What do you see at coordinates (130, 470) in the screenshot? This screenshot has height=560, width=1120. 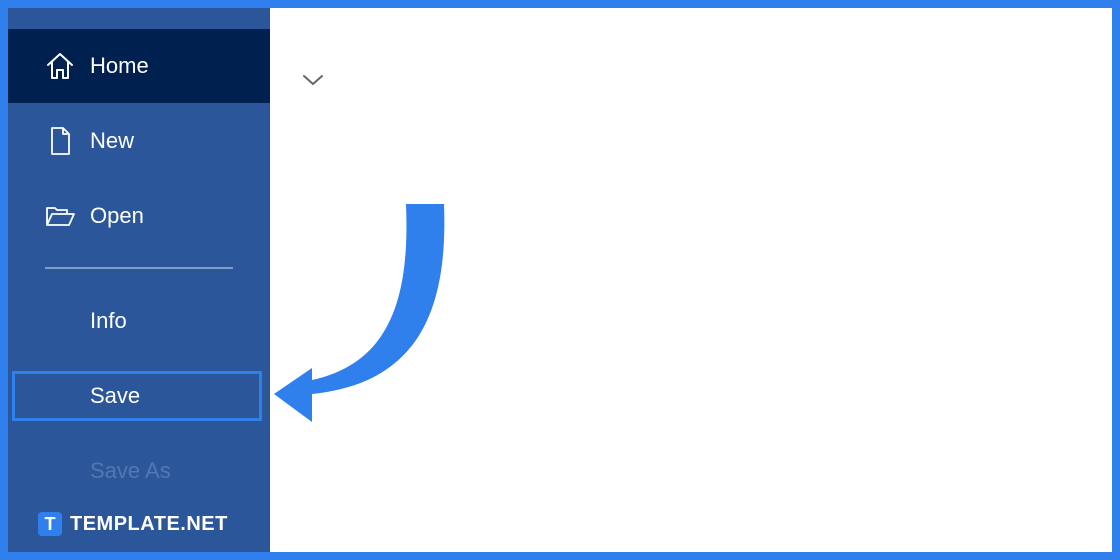 I see `sidebar-item-label: Save As` at bounding box center [130, 470].